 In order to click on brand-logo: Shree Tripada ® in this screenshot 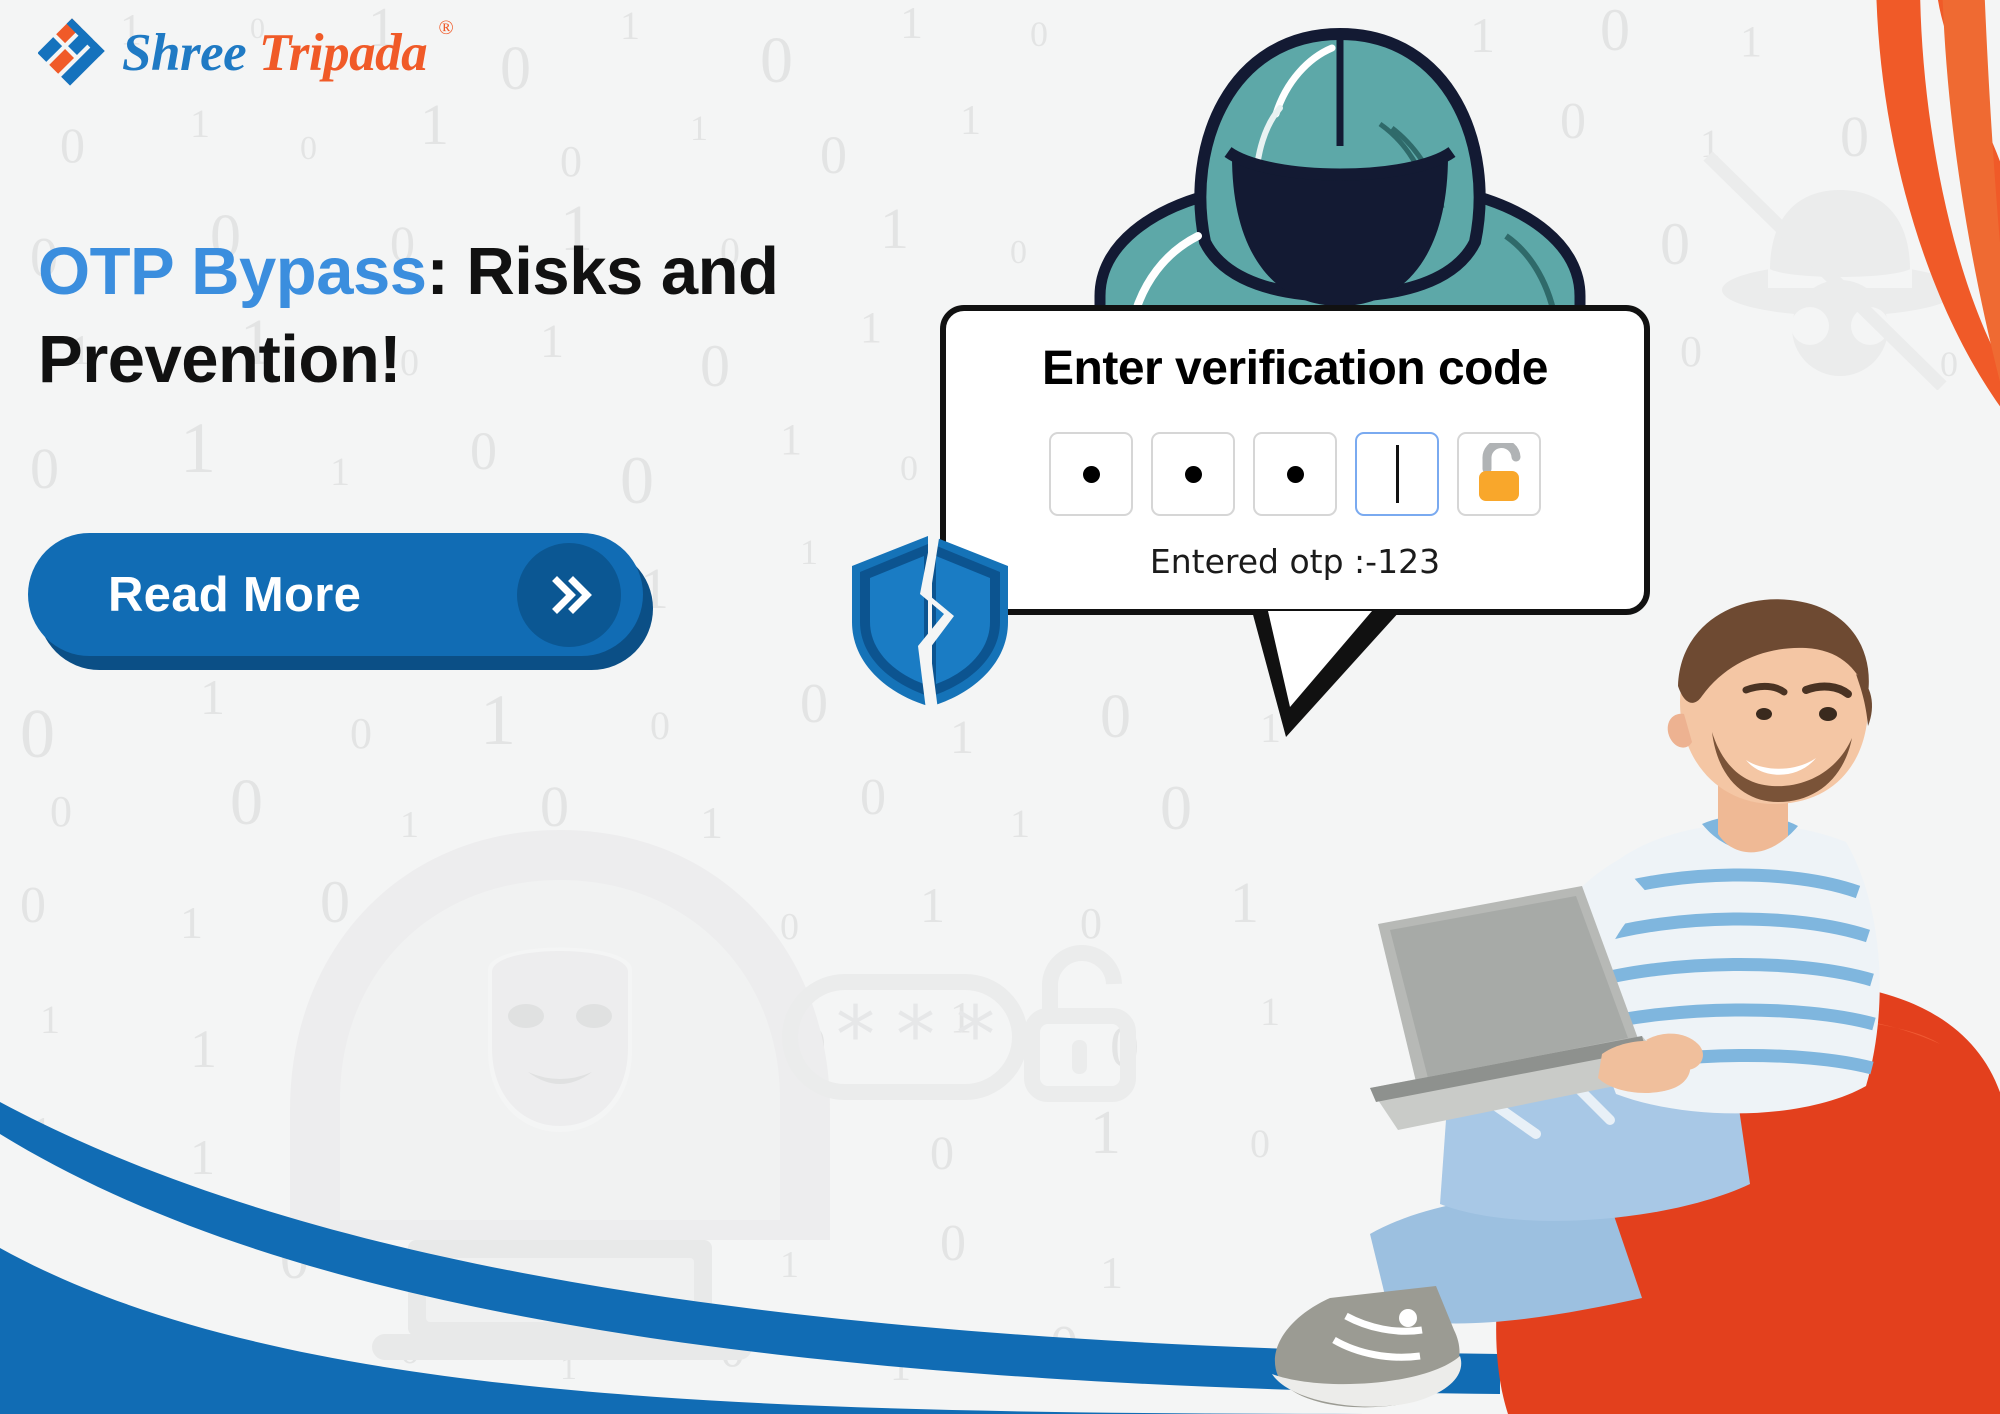, I will do `click(246, 52)`.